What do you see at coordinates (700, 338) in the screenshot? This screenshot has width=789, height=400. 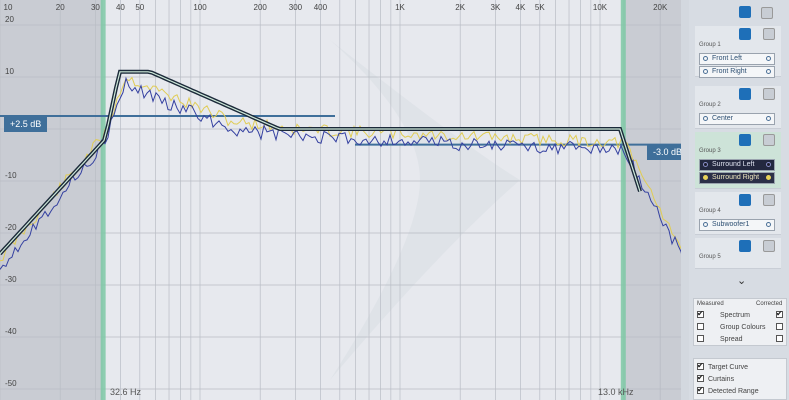 I see `spread-measured-checkbox` at bounding box center [700, 338].